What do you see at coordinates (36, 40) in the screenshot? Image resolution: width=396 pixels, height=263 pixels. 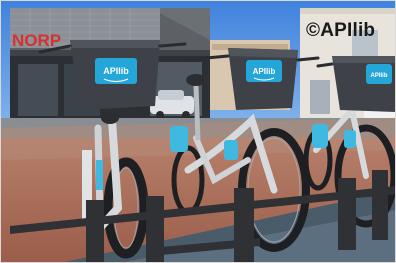 I see `storefront-sign: NORP` at bounding box center [36, 40].